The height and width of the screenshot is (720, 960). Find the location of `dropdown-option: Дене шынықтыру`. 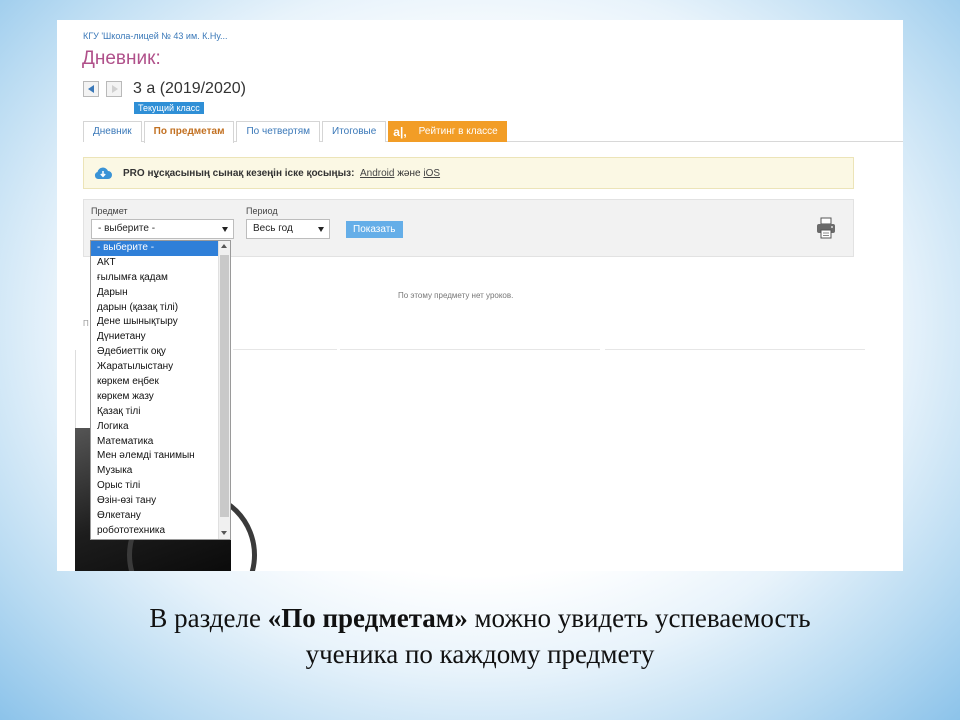

dropdown-option: Дене шынықтыру is located at coordinates (155, 322).